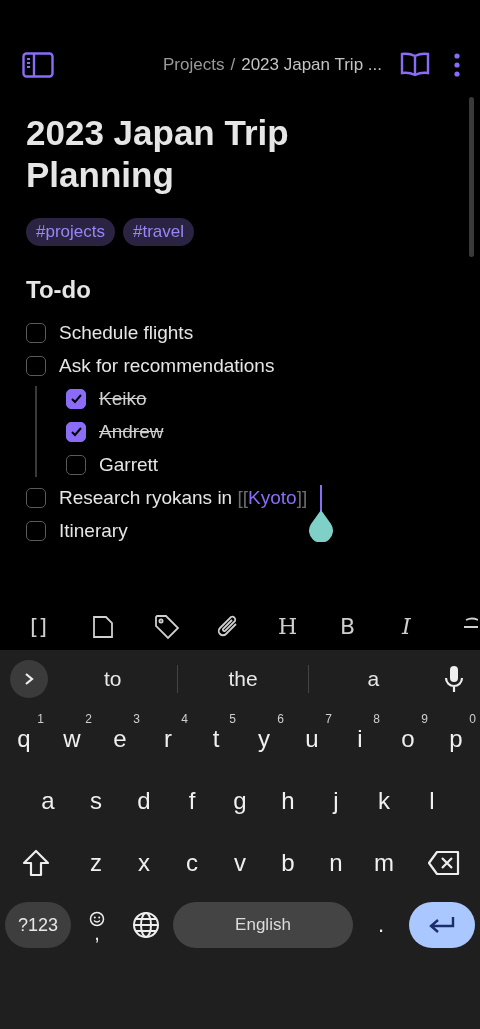 The height and width of the screenshot is (1029, 480). I want to click on key: y 6, so click(264, 739).